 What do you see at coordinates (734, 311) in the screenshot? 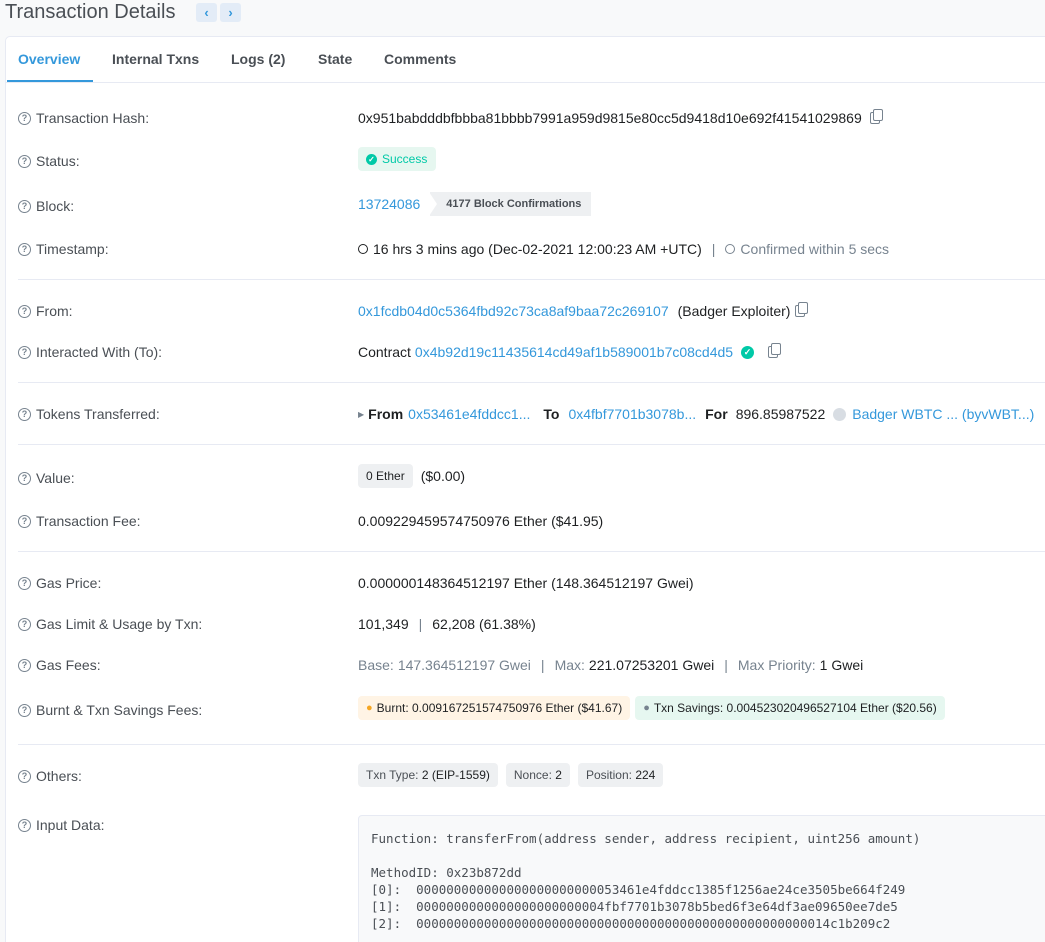
I see `from-name-tag: (Badger Exploiter)` at bounding box center [734, 311].